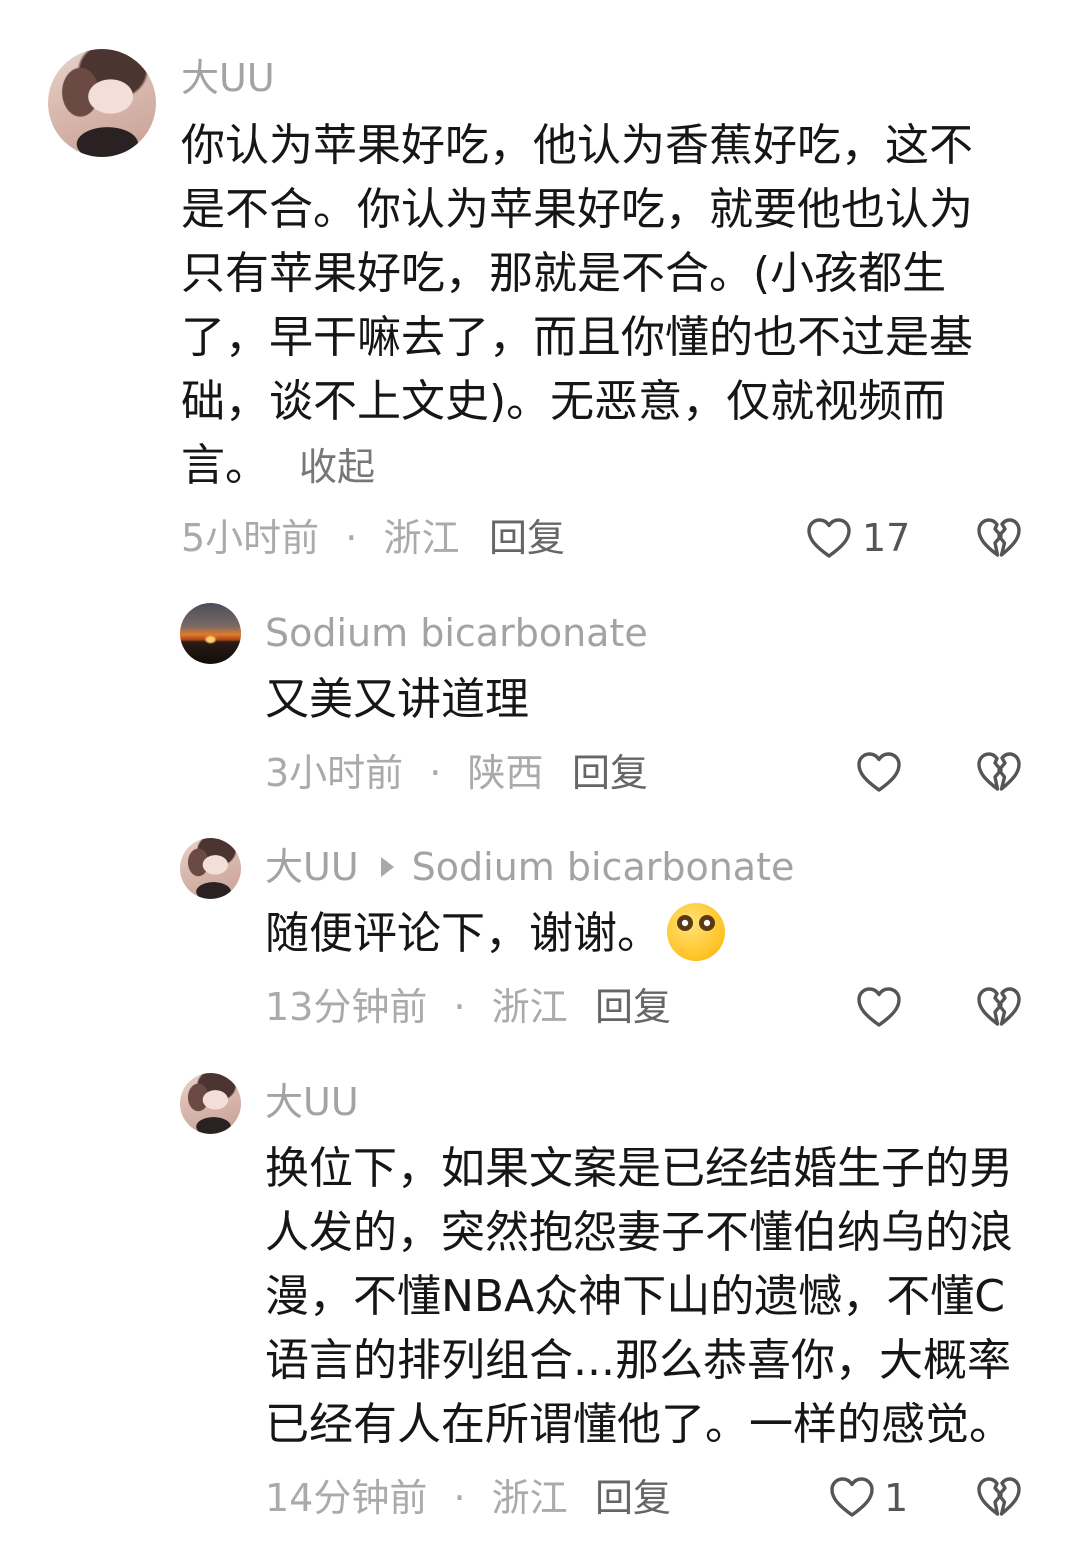 The image size is (1080, 1544). Describe the element at coordinates (463, 933) in the screenshot. I see `reply-body: 随便评论下，谢谢。` at that location.